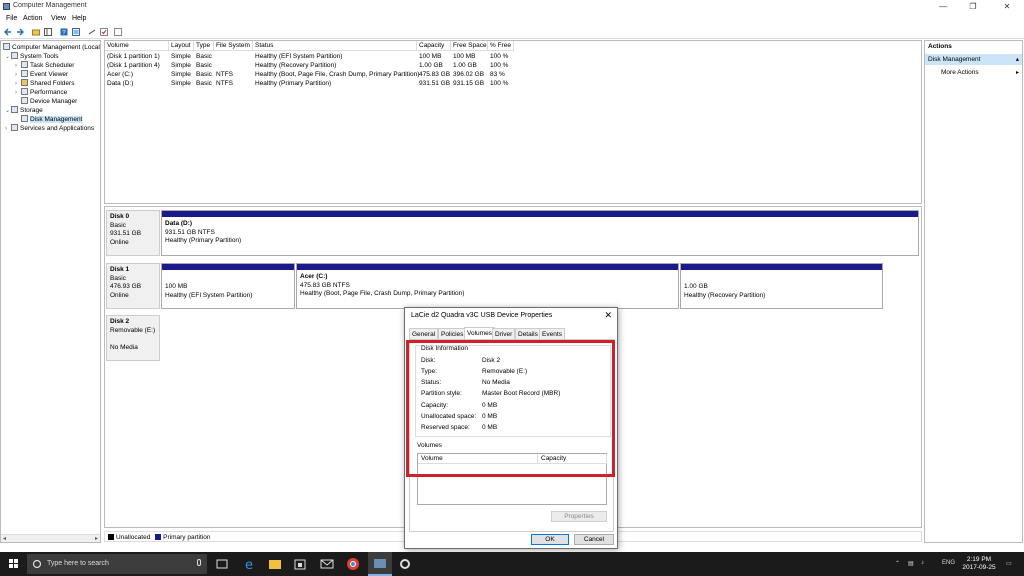  What do you see at coordinates (133, 286) in the screenshot?
I see `disk-1-label: Disk 1 Basic 476.93 GB Online` at bounding box center [133, 286].